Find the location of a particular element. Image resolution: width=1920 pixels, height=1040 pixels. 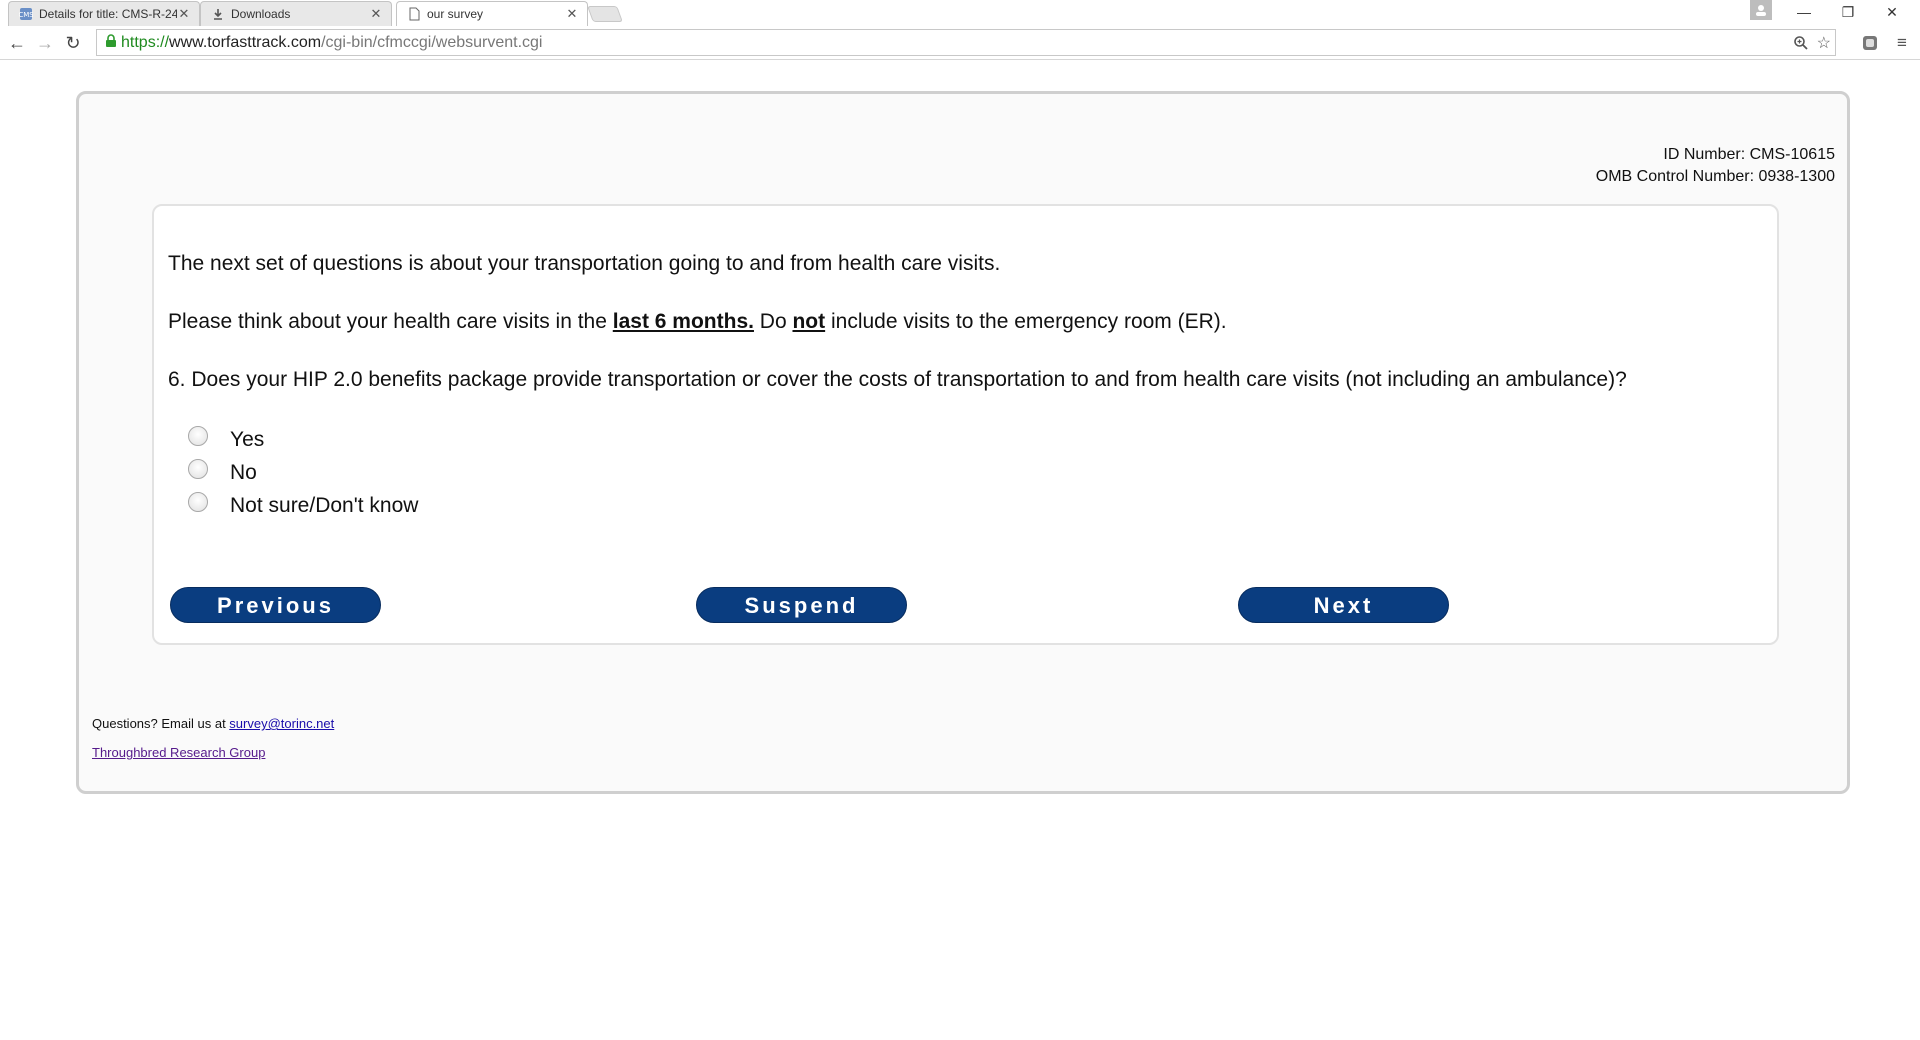

url-scheme: https:// is located at coordinates (145, 42).